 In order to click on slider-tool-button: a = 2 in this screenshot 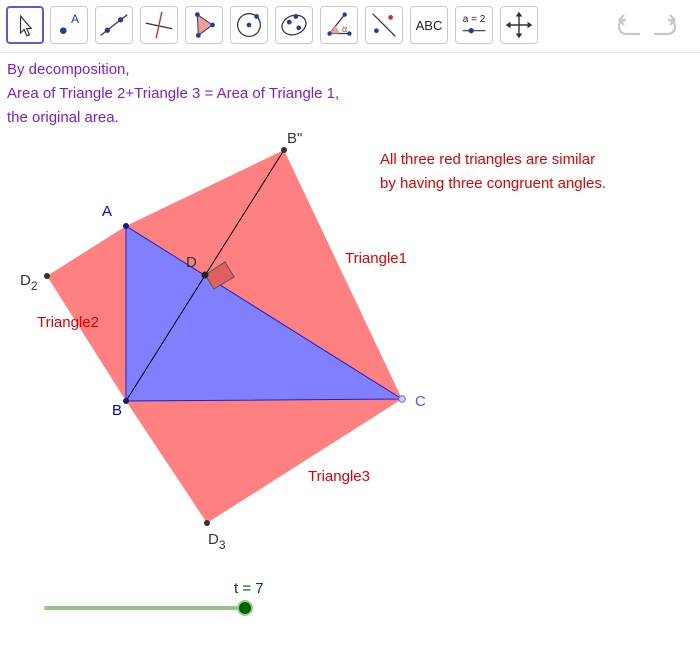, I will do `click(474, 25)`.